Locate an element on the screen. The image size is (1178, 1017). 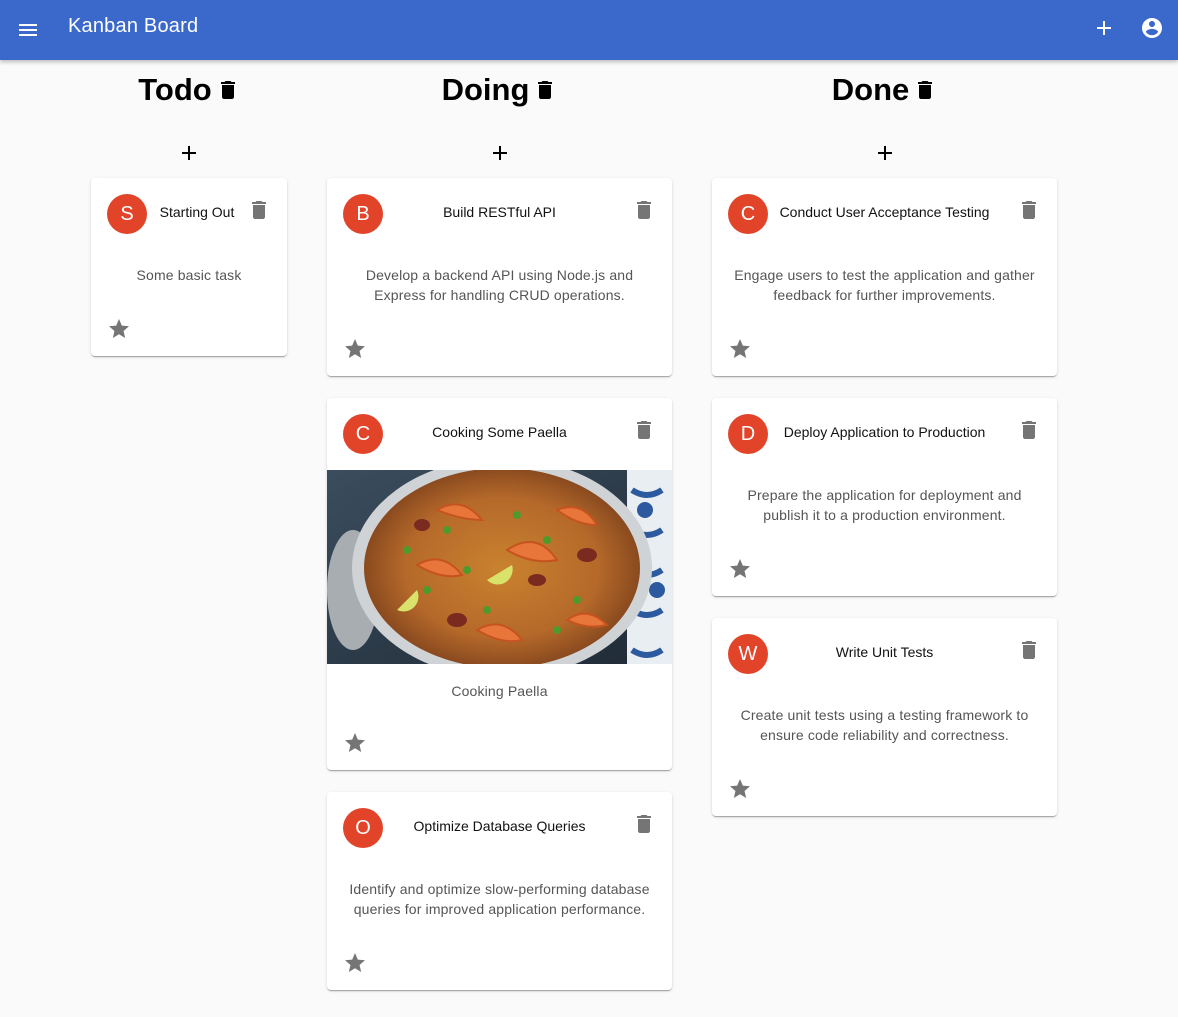
app-bar: Kanban Board is located at coordinates (589, 30).